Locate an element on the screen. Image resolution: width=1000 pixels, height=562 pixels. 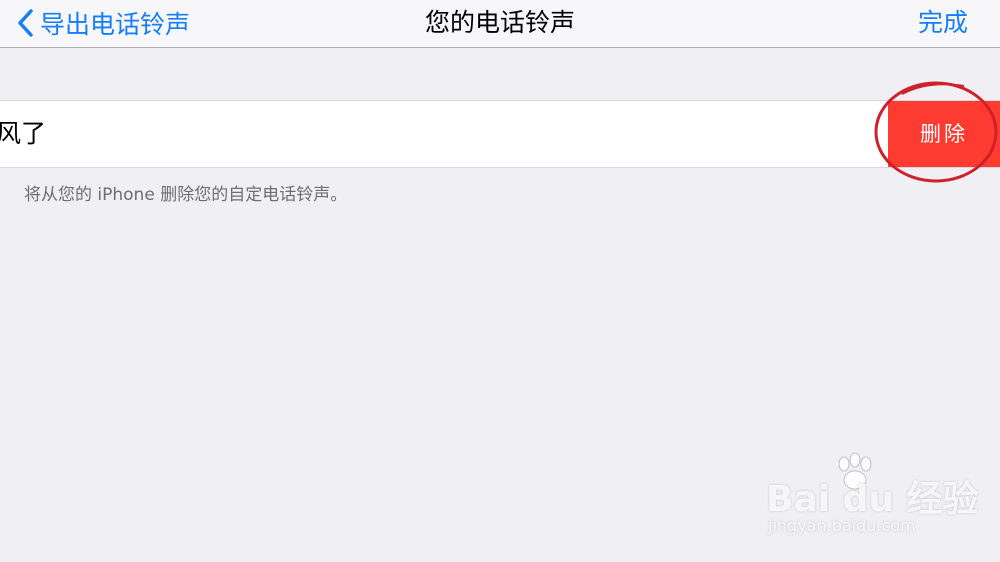
page-title: 您的电话铃声 is located at coordinates (499, 22).